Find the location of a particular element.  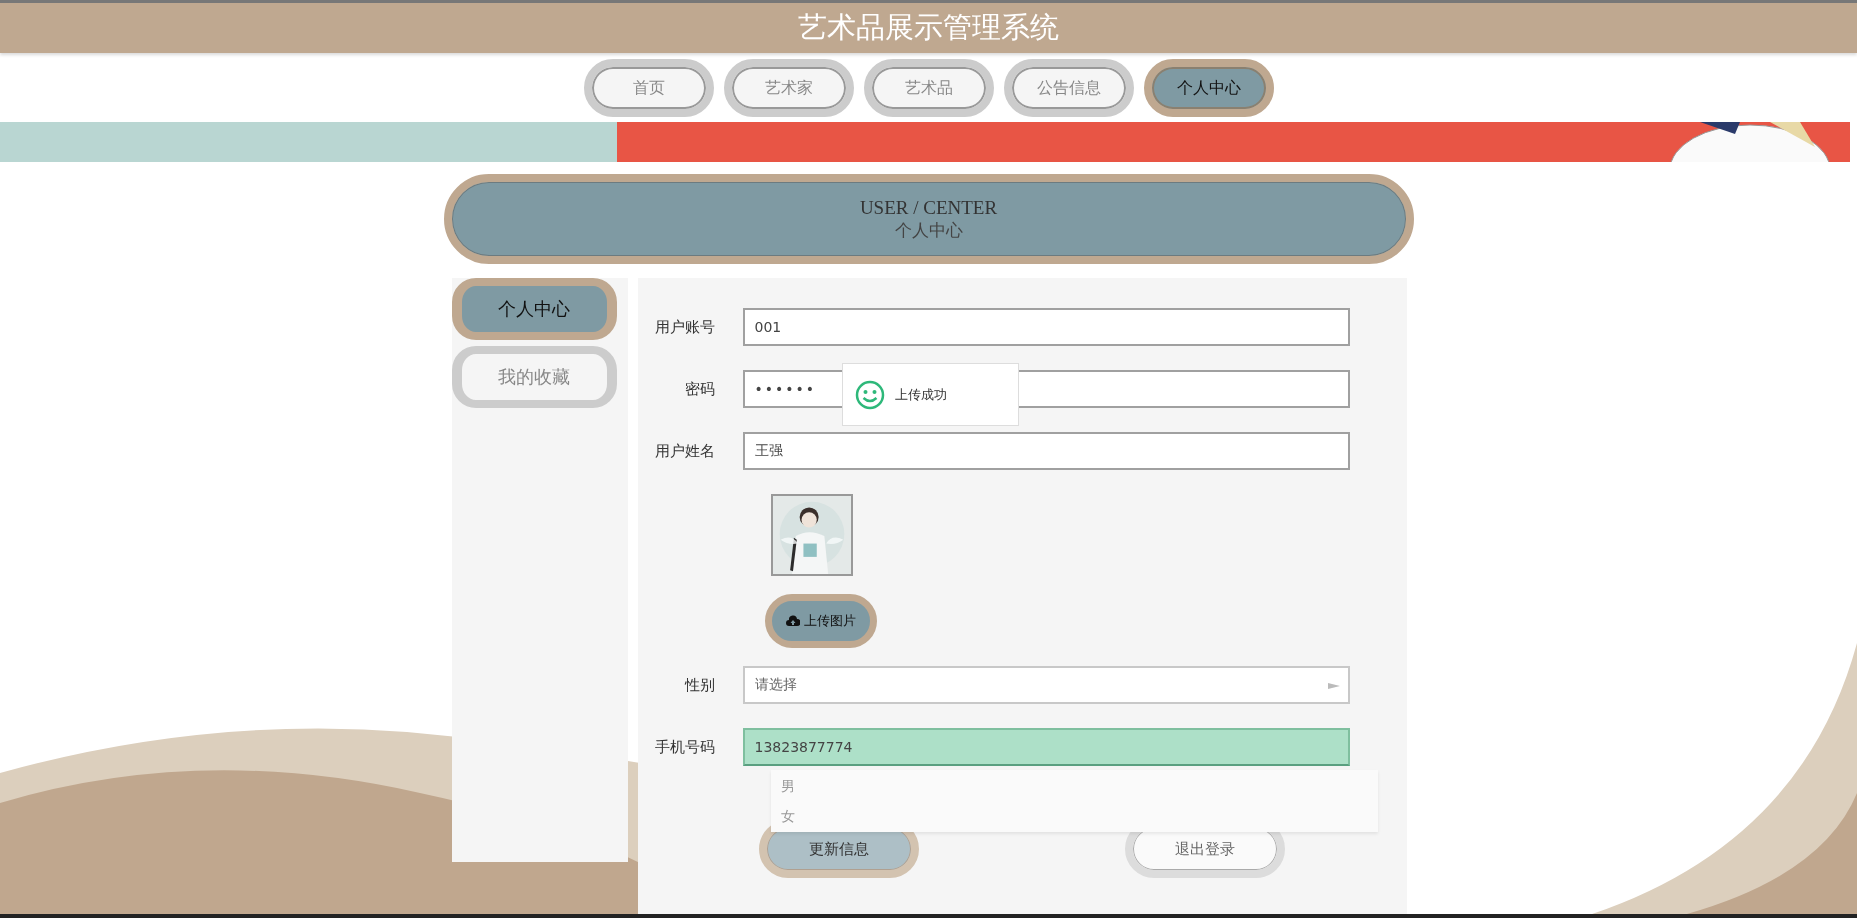

caret-icon is located at coordinates (1333, 686).